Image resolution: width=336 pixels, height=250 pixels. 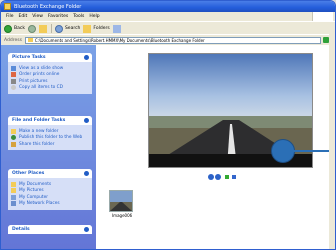 What do you see at coordinates (37, 16) in the screenshot?
I see `menu-view: View` at bounding box center [37, 16].